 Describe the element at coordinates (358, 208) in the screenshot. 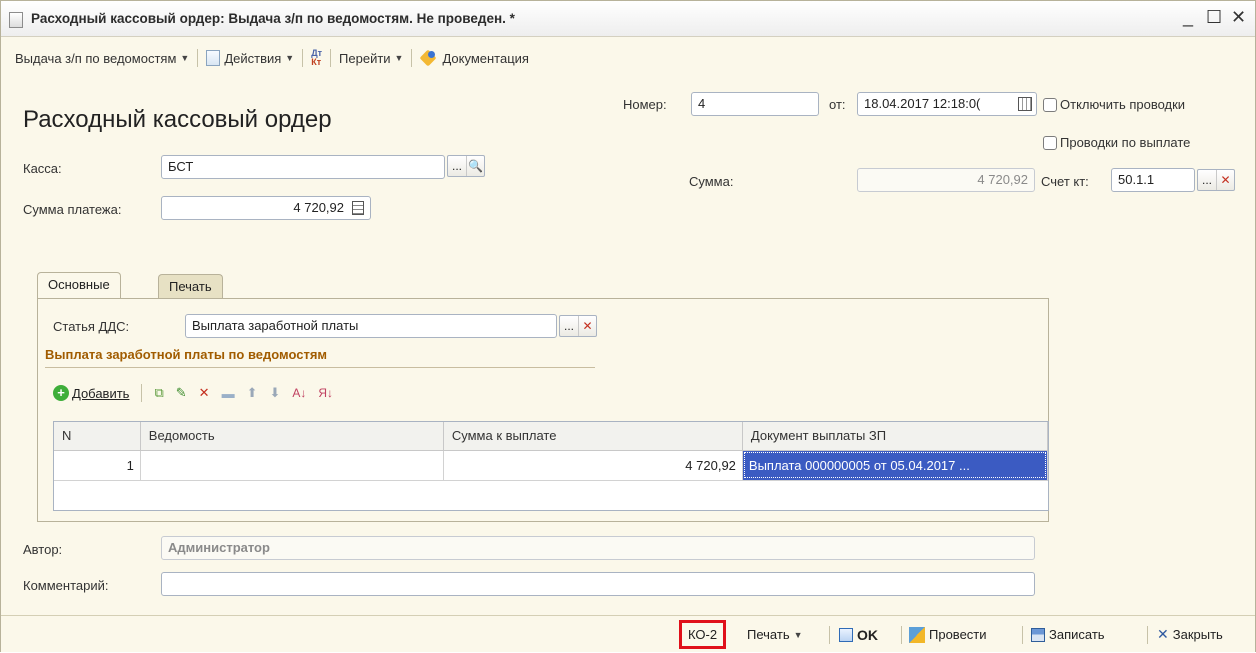

I see `calculator-icon` at that location.